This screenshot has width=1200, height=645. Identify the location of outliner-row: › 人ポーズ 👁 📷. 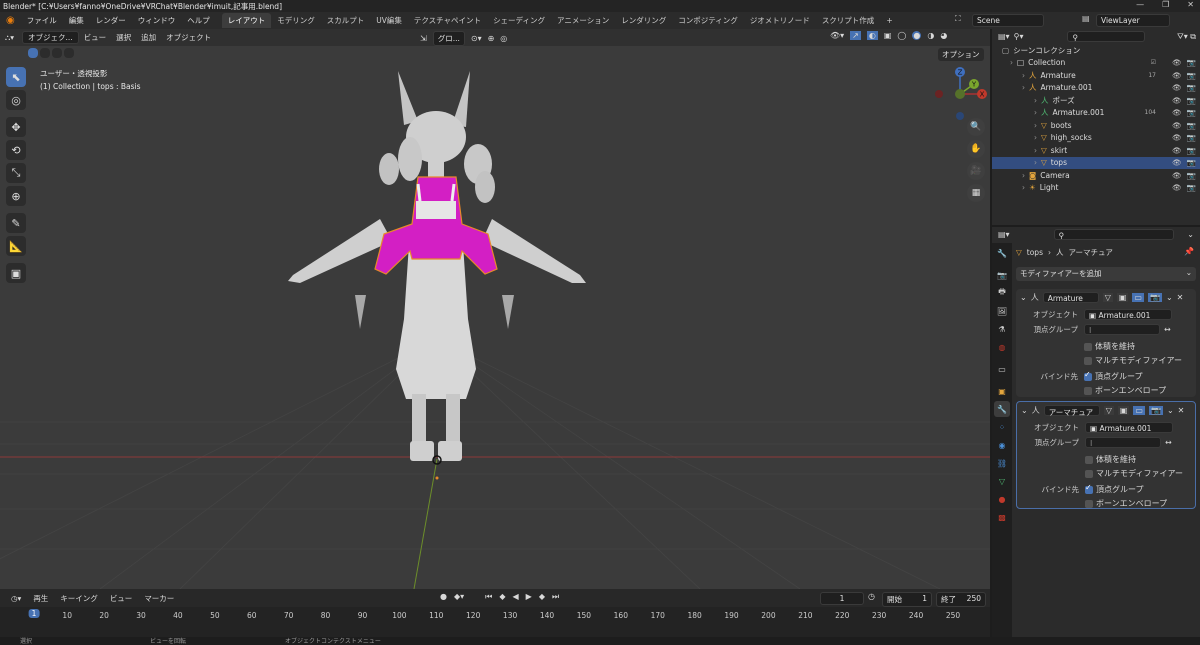
(1096, 100).